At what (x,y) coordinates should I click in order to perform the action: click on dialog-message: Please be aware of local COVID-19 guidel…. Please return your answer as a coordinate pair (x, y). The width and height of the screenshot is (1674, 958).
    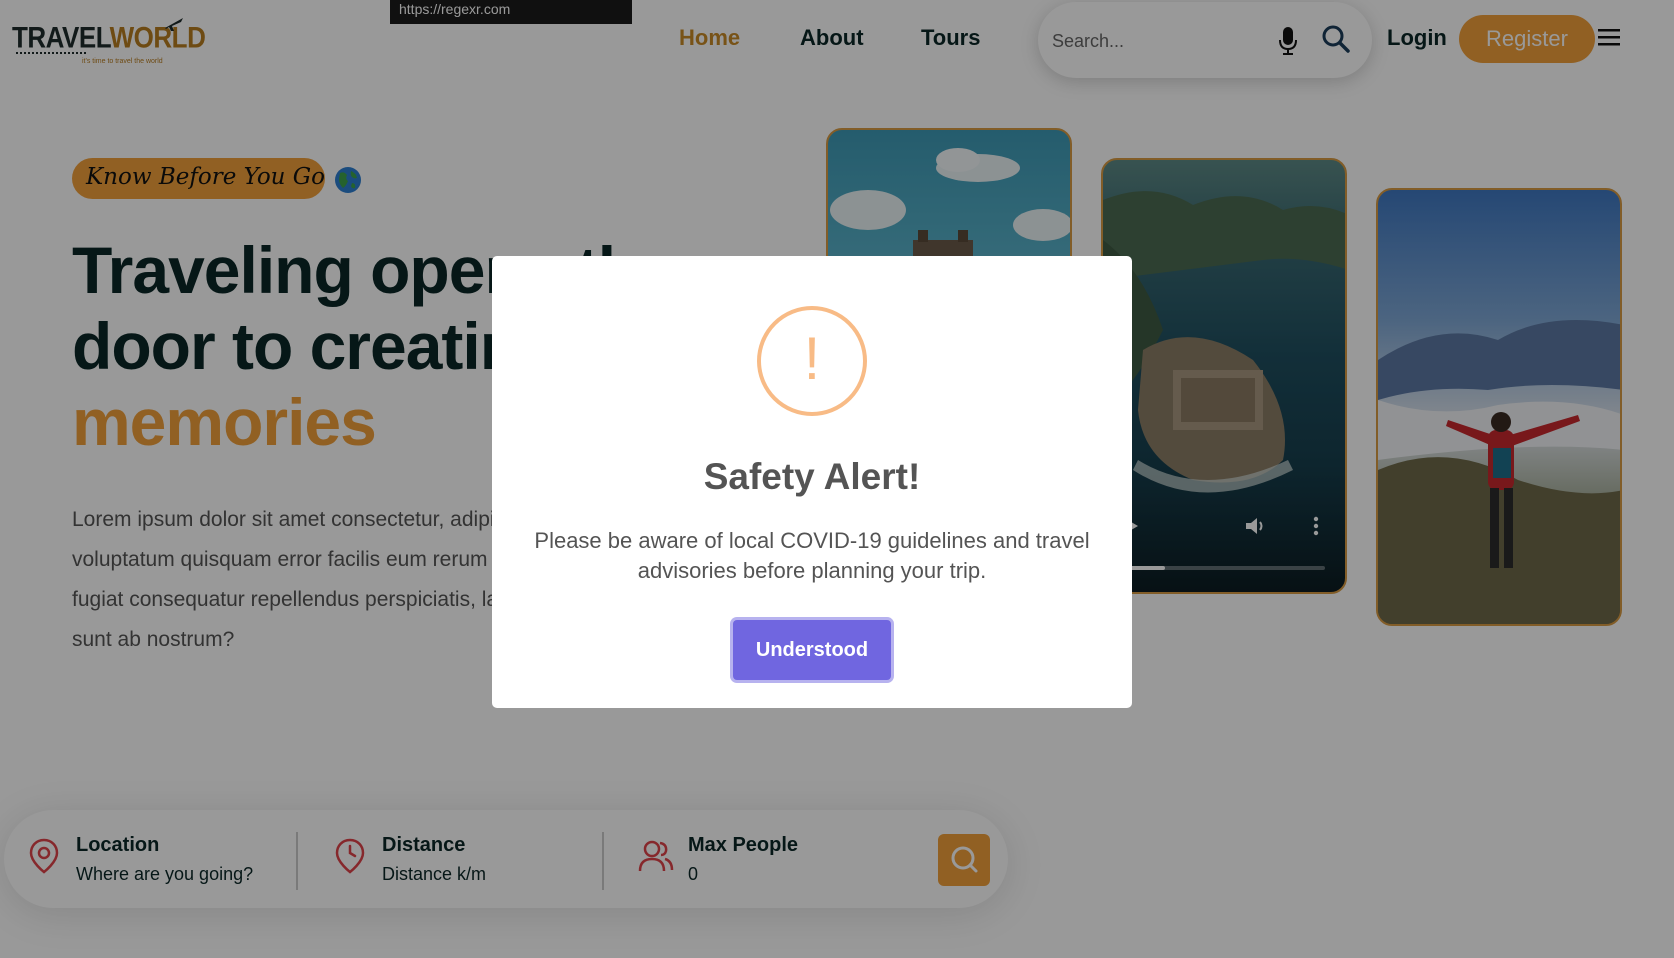
    Looking at the image, I should click on (812, 555).